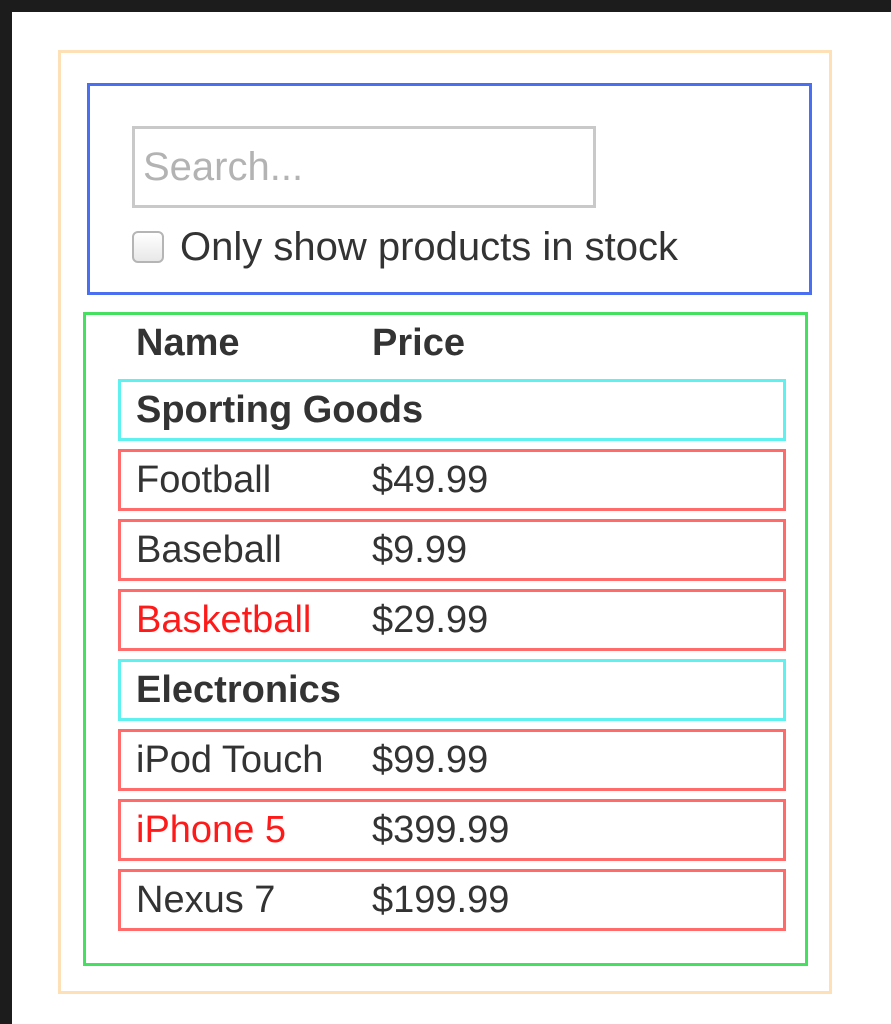 This screenshot has width=891, height=1024. I want to click on product-name: Football, so click(204, 479).